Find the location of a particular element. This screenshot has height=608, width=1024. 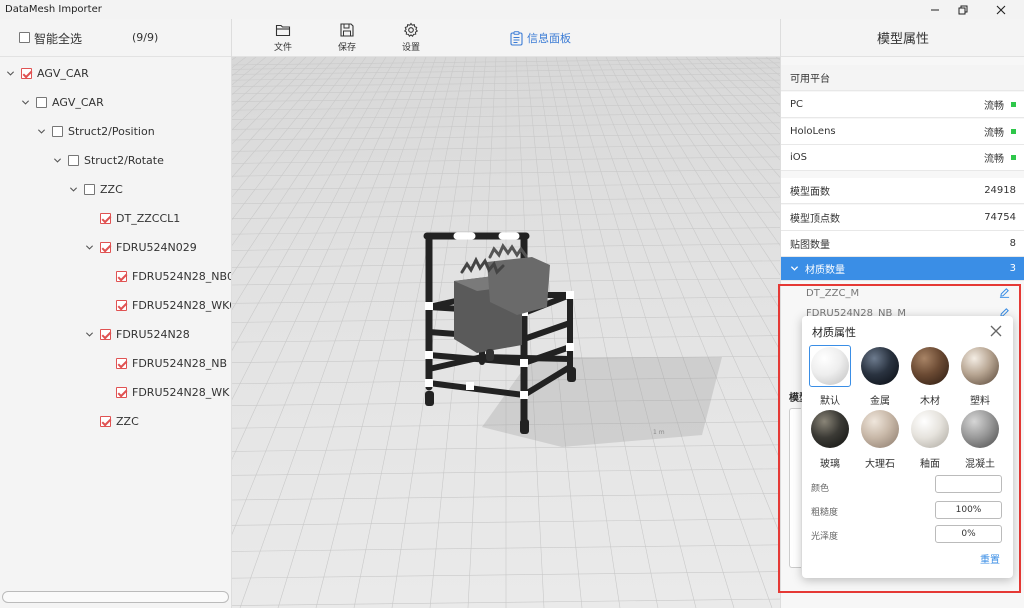

reset-button: 重置 is located at coordinates (990, 558).